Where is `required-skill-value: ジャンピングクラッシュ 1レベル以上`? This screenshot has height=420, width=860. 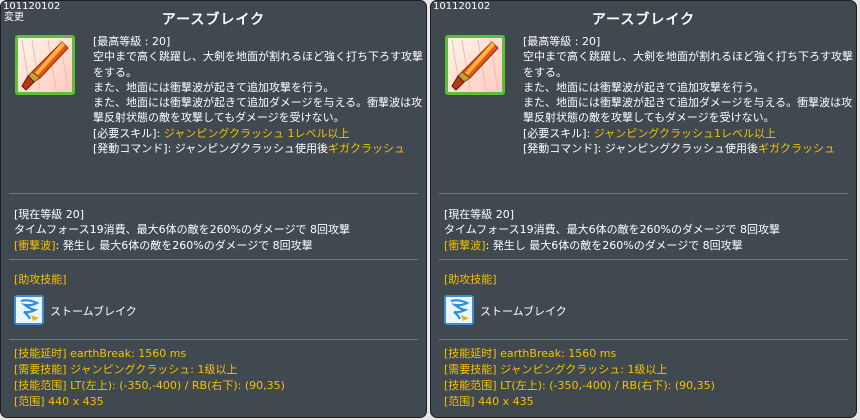 required-skill-value: ジャンピングクラッシュ 1レベル以上 is located at coordinates (256, 133).